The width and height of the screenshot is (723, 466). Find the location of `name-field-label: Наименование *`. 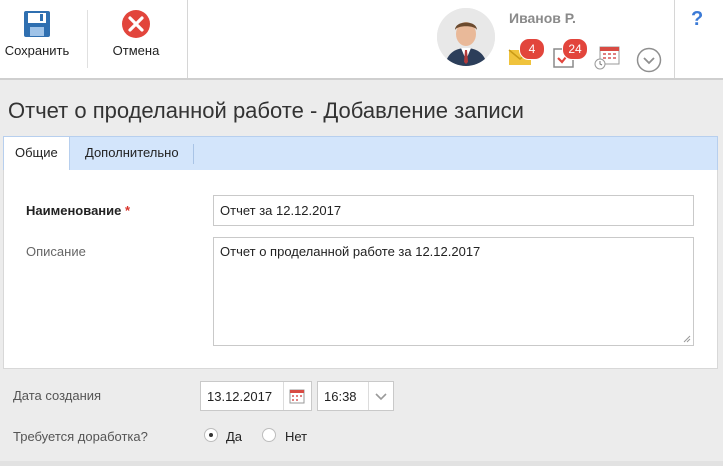

name-field-label: Наименование * is located at coordinates (78, 210).